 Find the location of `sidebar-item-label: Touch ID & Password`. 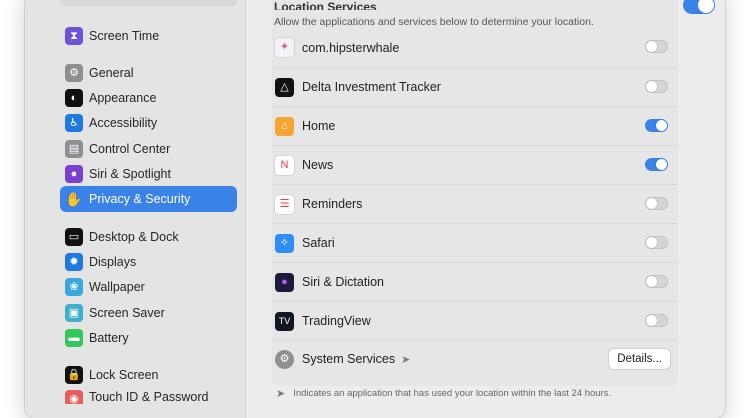

sidebar-item-label: Touch ID & Password is located at coordinates (149, 397).